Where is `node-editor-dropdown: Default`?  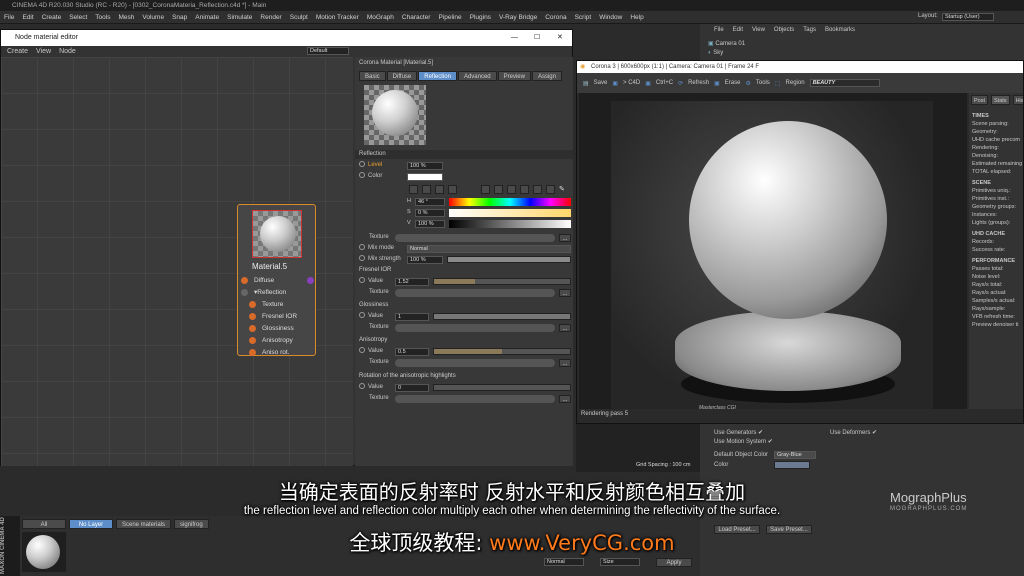
node-editor-dropdown: Default is located at coordinates (328, 51).